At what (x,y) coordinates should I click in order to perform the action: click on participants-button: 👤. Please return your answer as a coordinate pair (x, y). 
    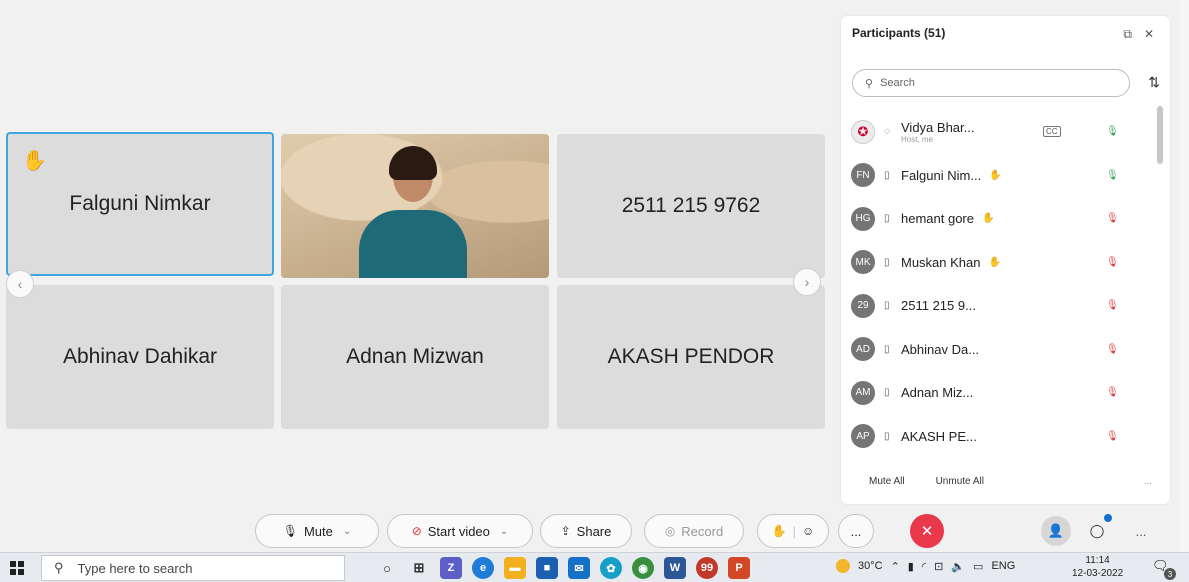
    Looking at the image, I should click on (1056, 531).